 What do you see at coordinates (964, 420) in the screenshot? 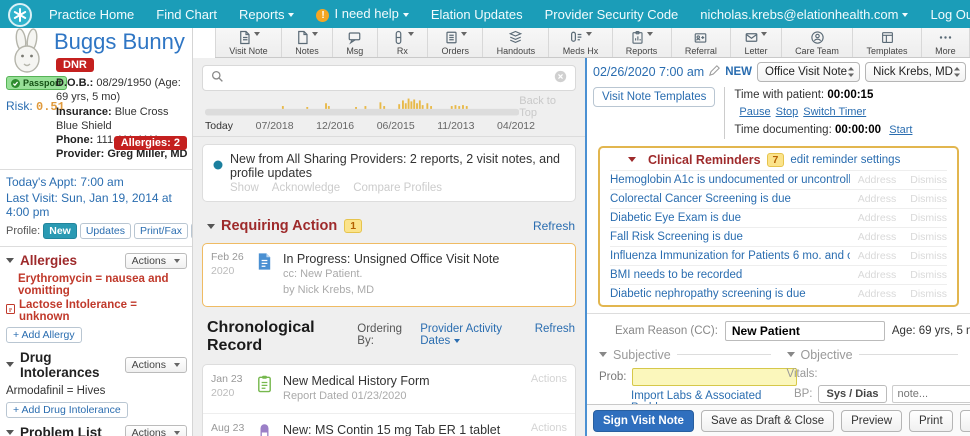
I see `discard-button: Discard` at bounding box center [964, 420].